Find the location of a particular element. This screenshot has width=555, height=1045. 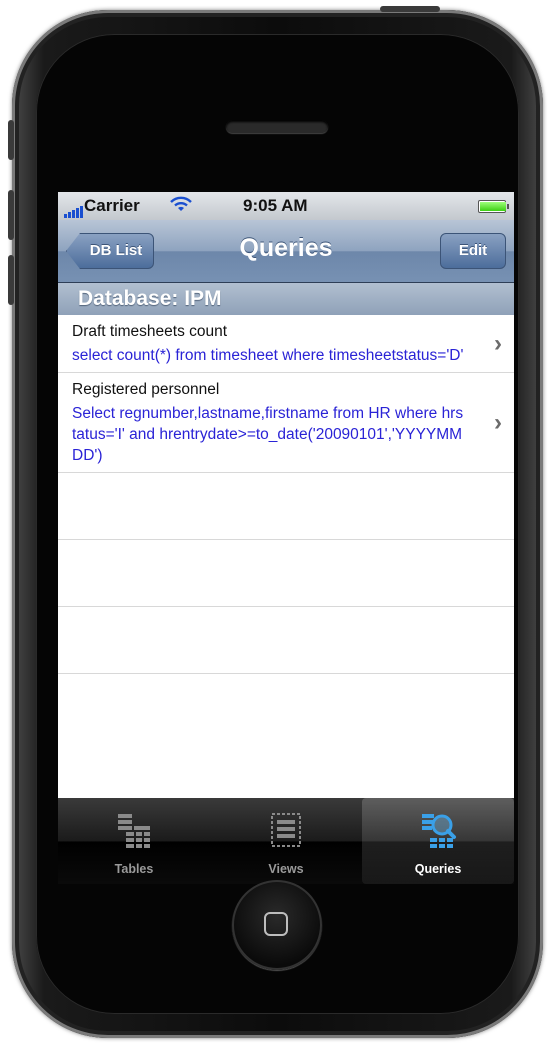

edit-button: Edit is located at coordinates (473, 251).